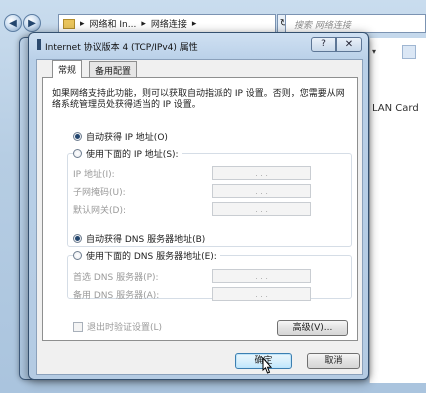 This screenshot has height=393, width=426. I want to click on close-button: ✕, so click(349, 44).